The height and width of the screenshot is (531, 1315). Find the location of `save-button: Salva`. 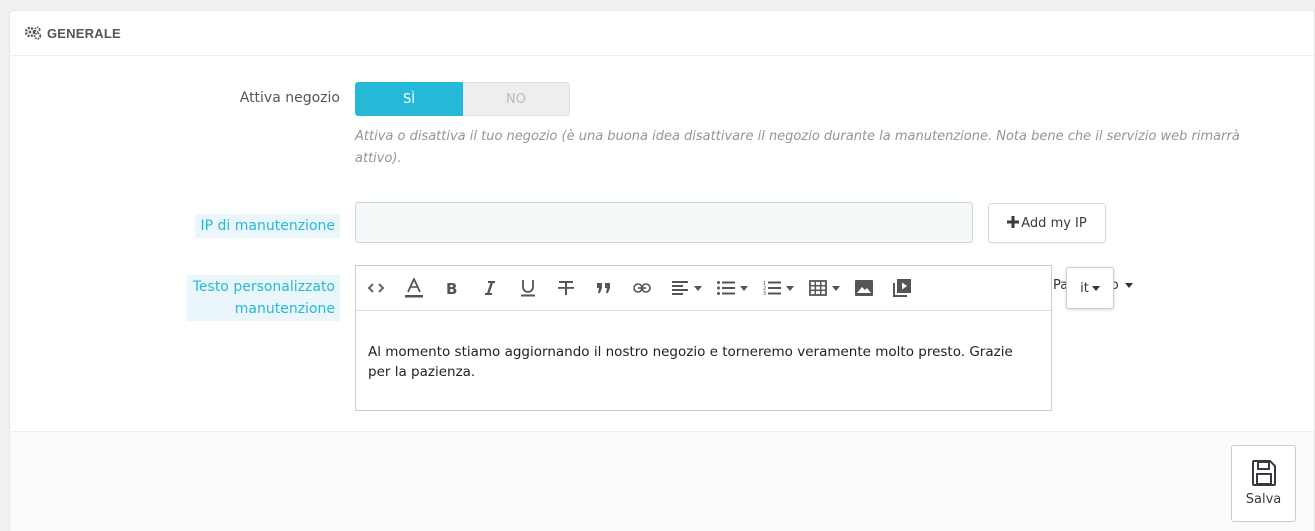

save-button: Salva is located at coordinates (1263, 483).